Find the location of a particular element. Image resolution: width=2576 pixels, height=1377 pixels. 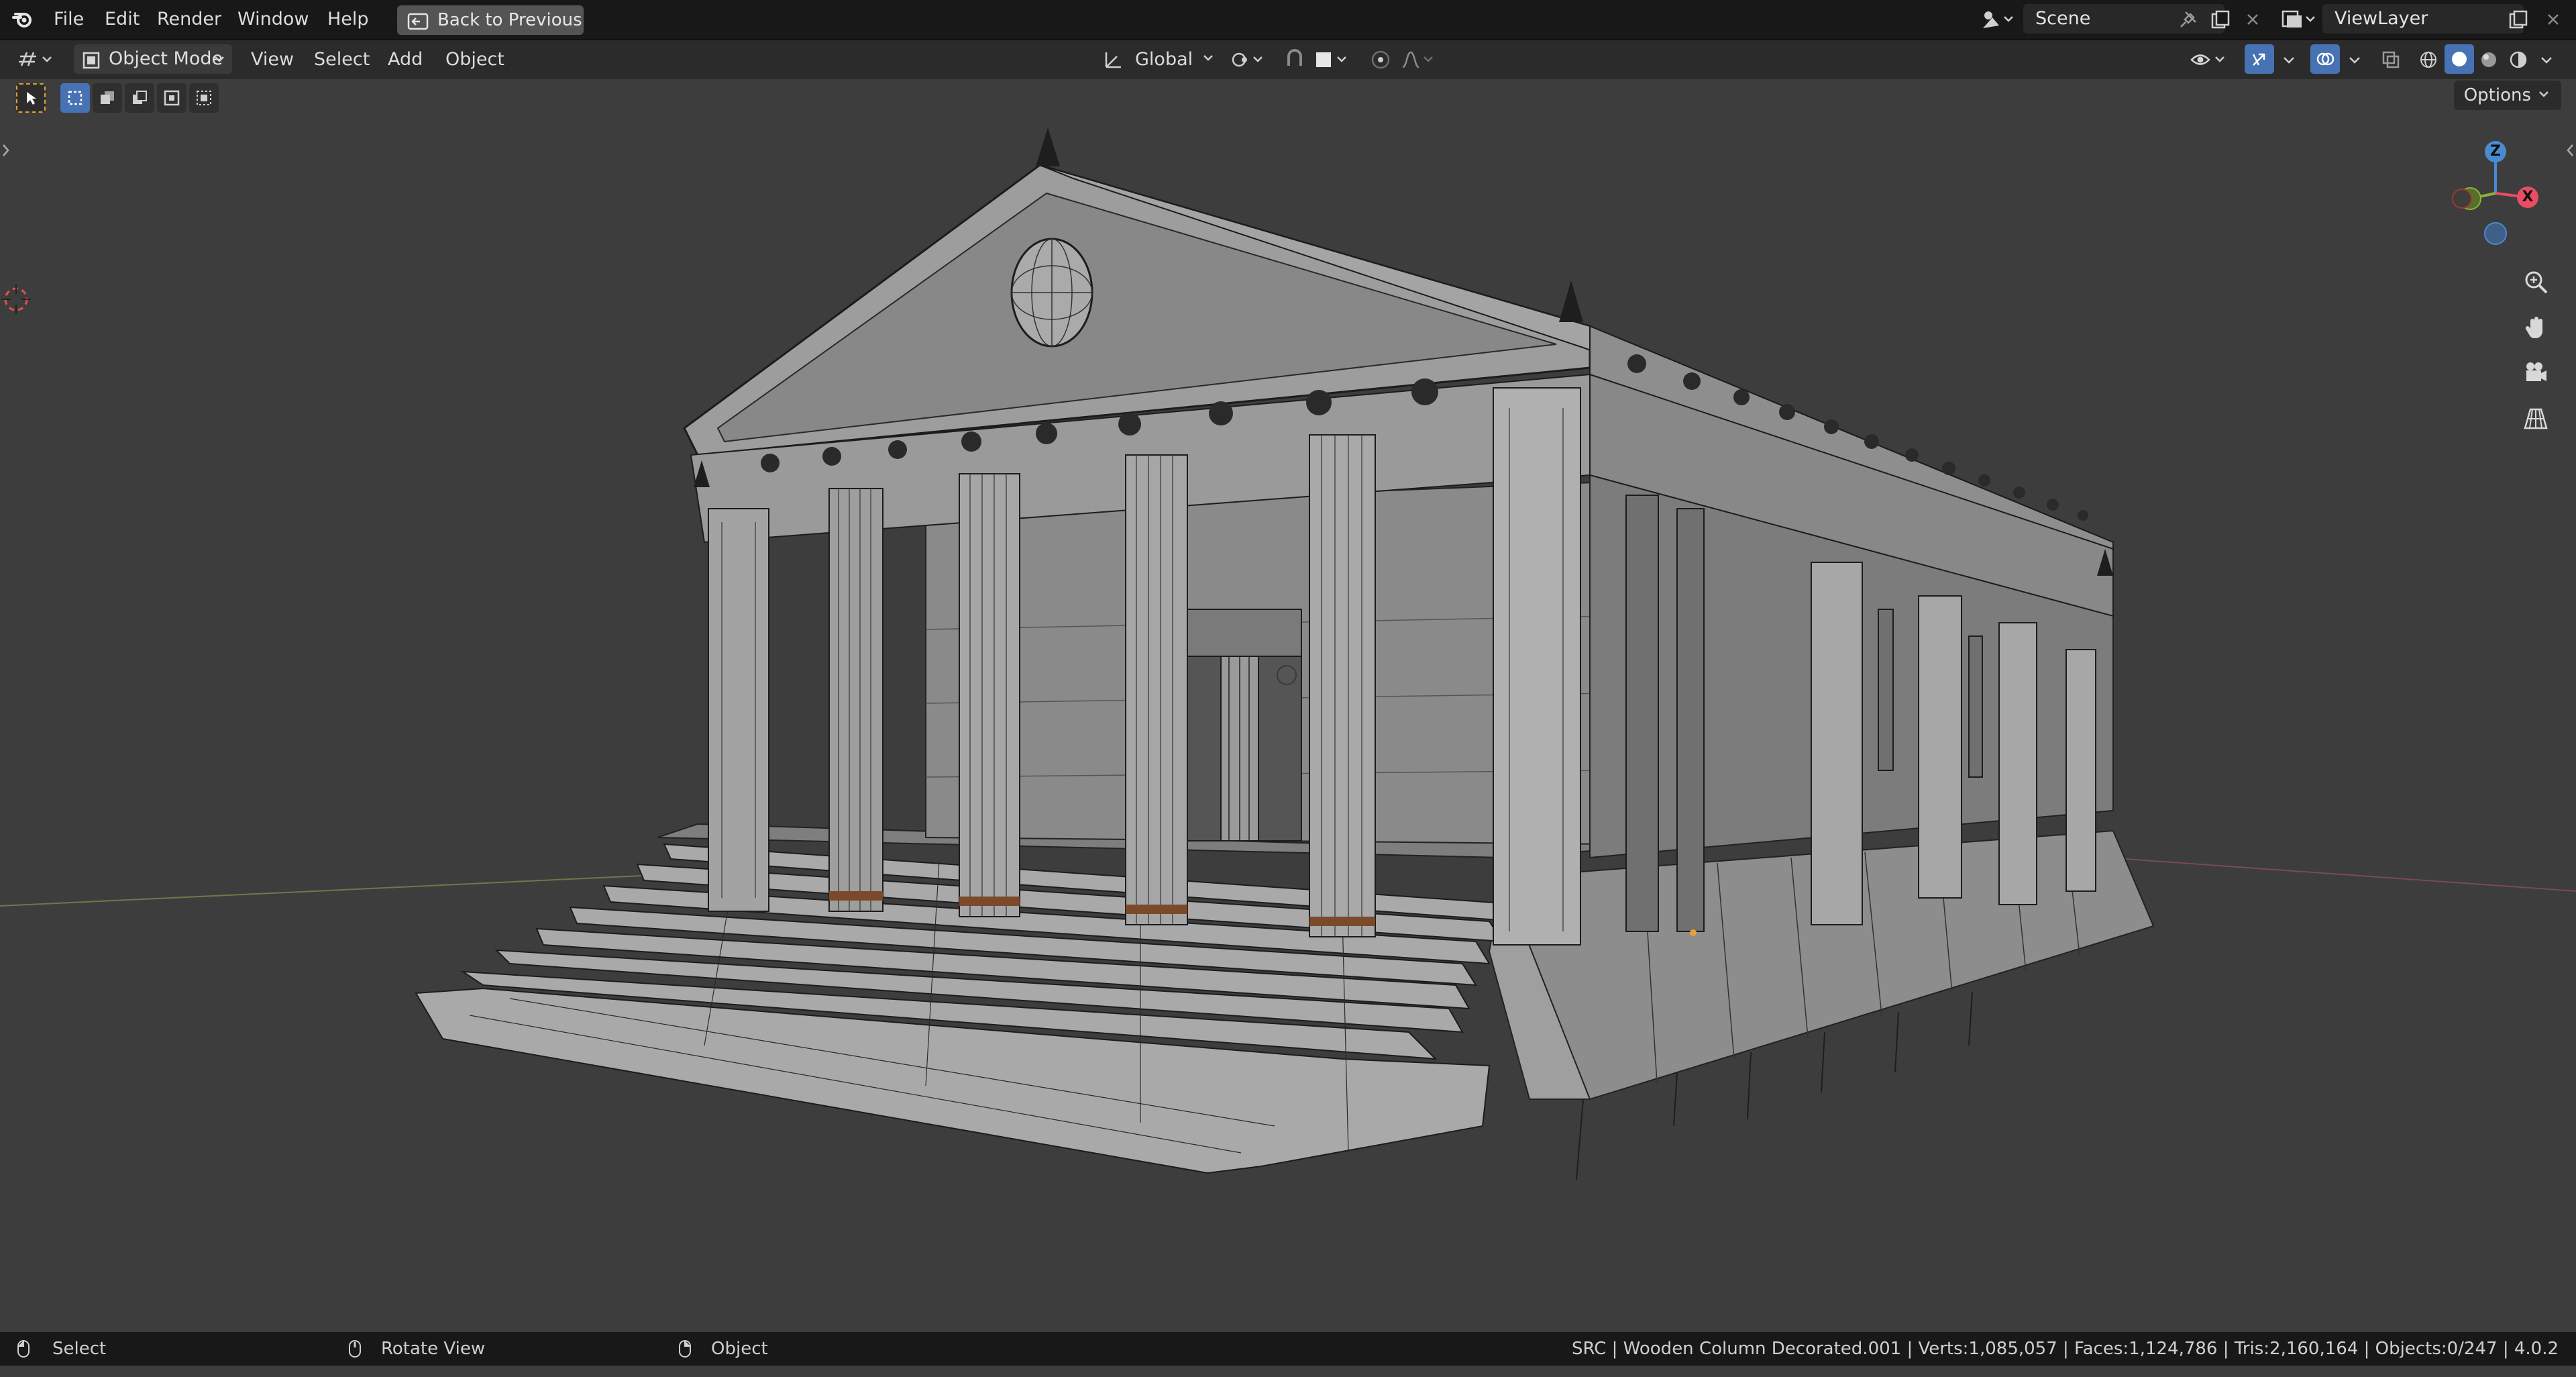

falloff-curve-icon is located at coordinates (1419, 59).